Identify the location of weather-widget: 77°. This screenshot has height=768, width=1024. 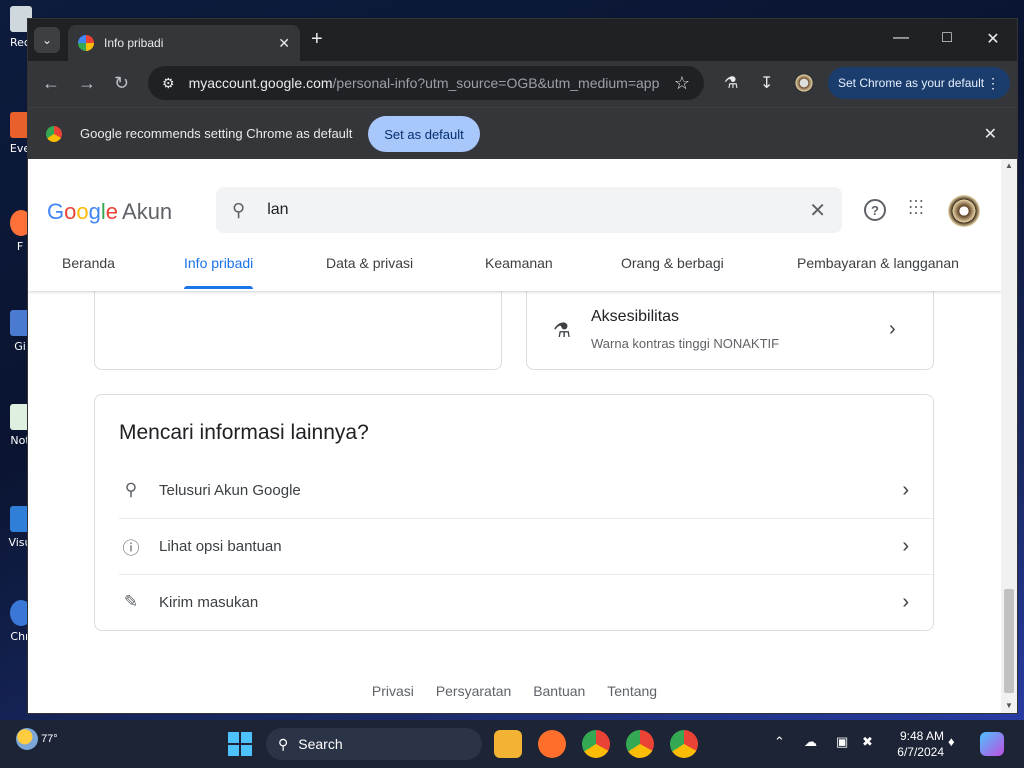
(37, 739).